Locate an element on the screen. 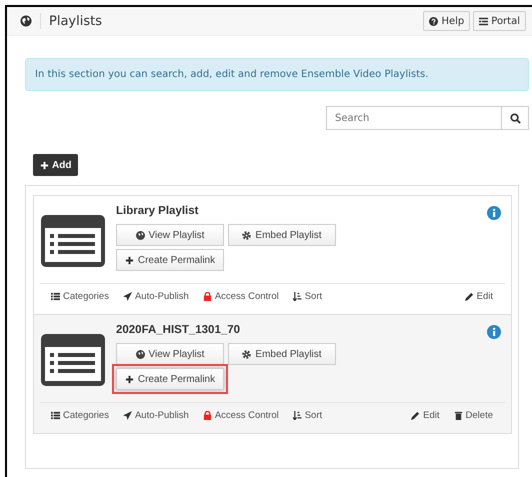  search-button is located at coordinates (515, 118).